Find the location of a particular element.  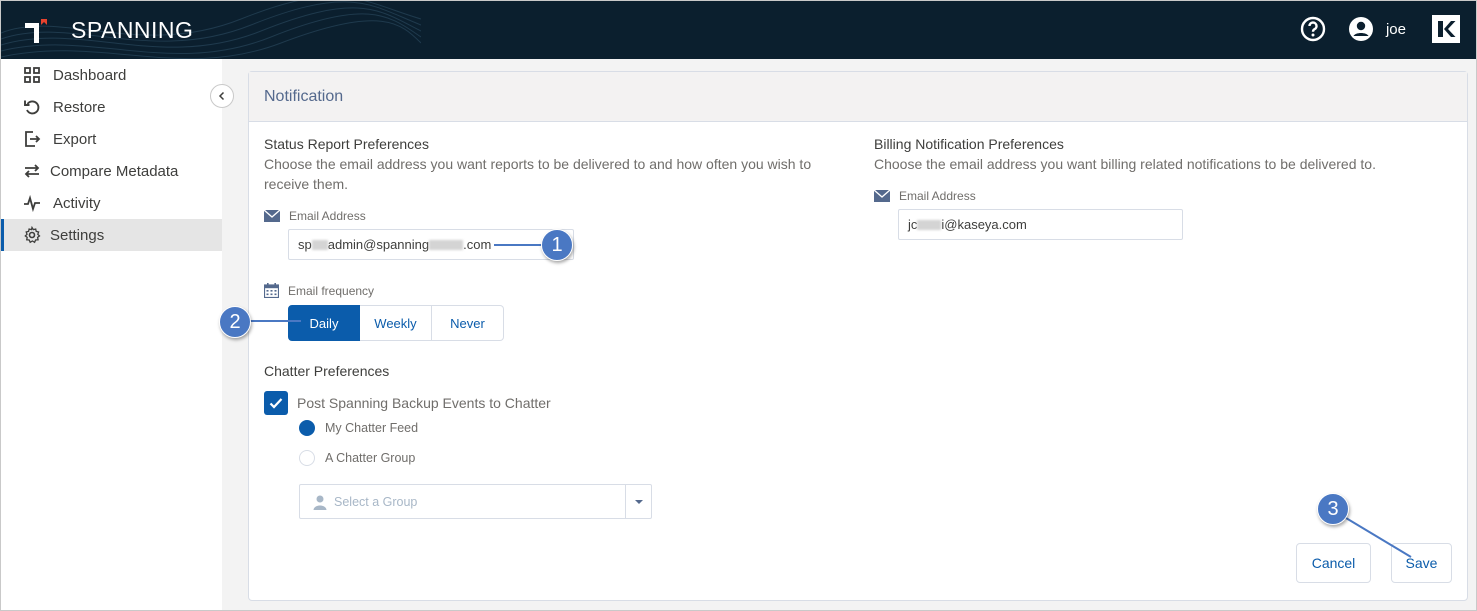

chatter-group-radio is located at coordinates (307, 458).